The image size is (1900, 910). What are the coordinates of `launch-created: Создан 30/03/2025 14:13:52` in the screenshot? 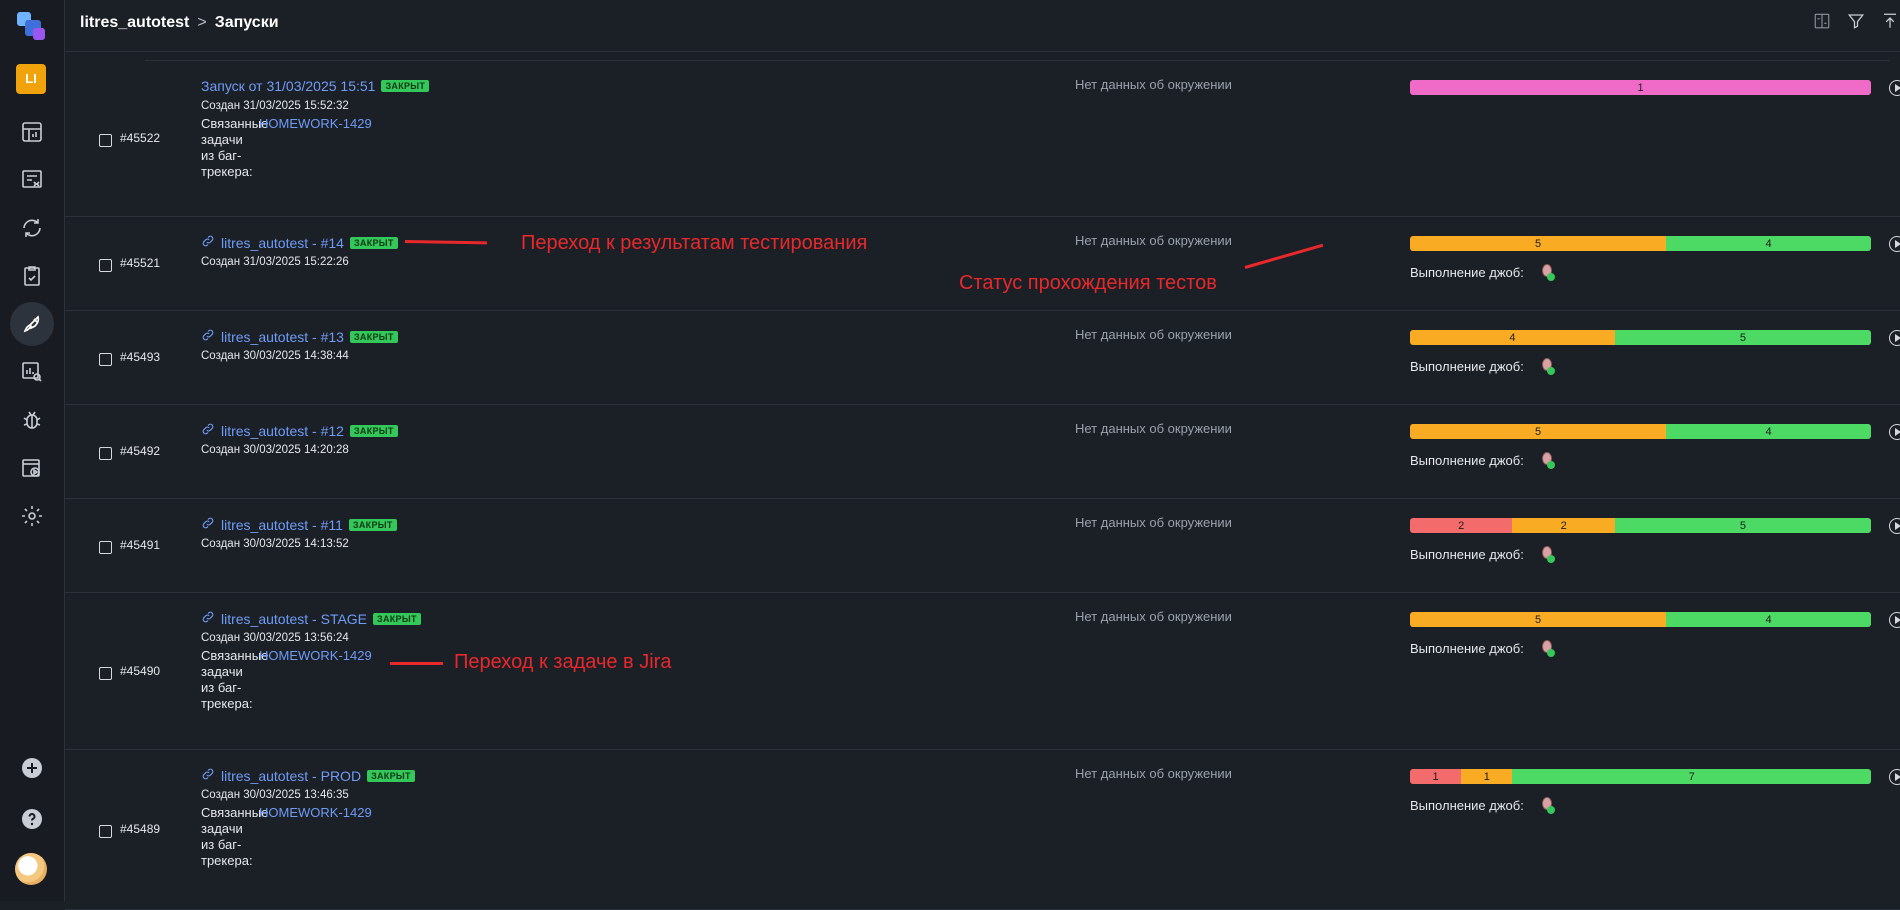 It's located at (275, 544).